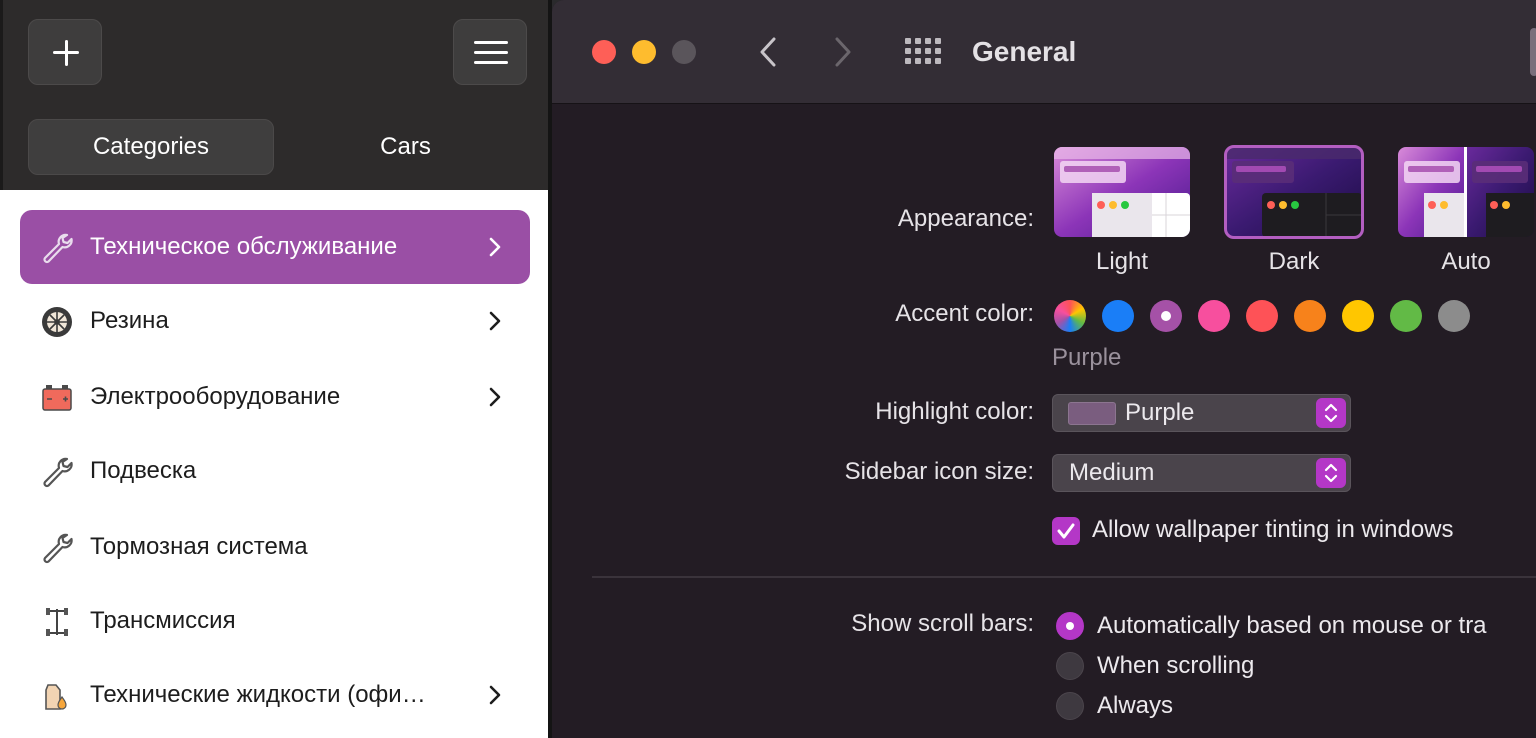  What do you see at coordinates (275, 621) in the screenshot?
I see `category-item-transmission: Трансмиссия` at bounding box center [275, 621].